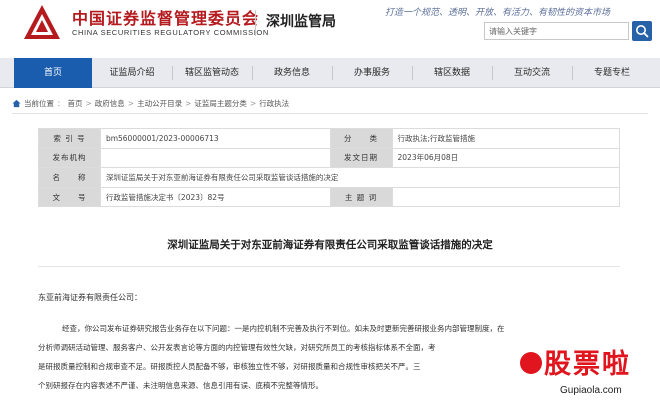 This screenshot has width=660, height=403. Describe the element at coordinates (330, 113) in the screenshot. I see `breadcrumb-divider` at that location.